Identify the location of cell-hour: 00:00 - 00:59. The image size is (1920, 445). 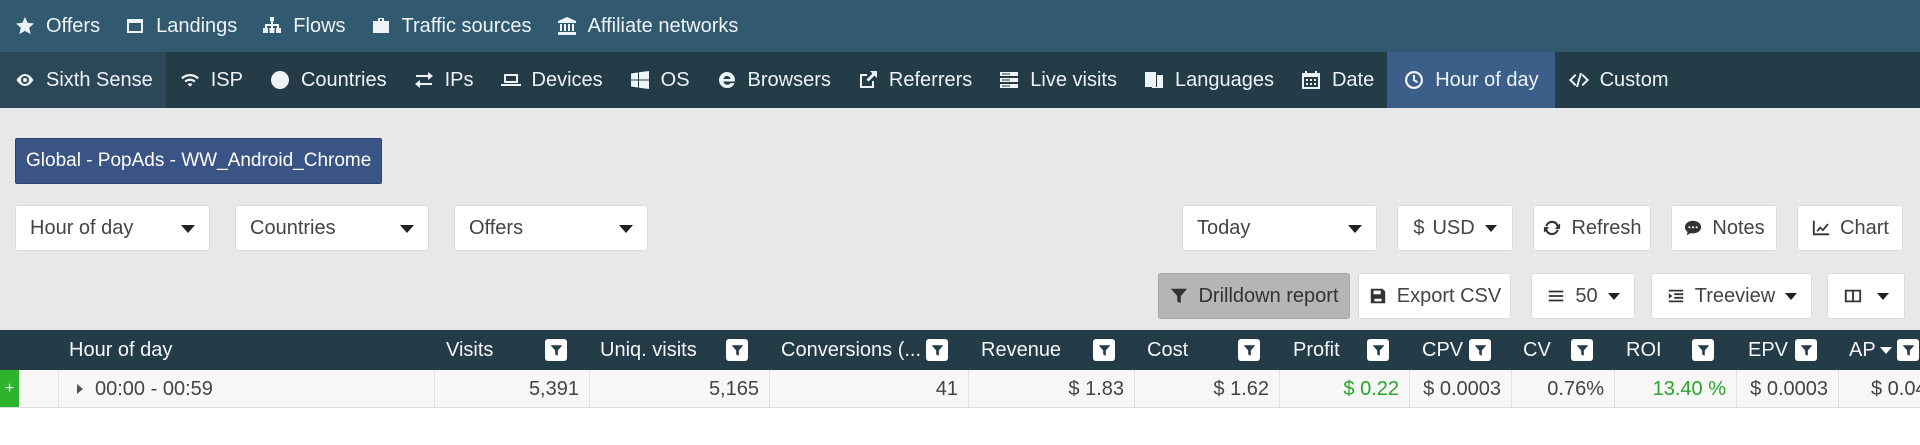
(246, 388).